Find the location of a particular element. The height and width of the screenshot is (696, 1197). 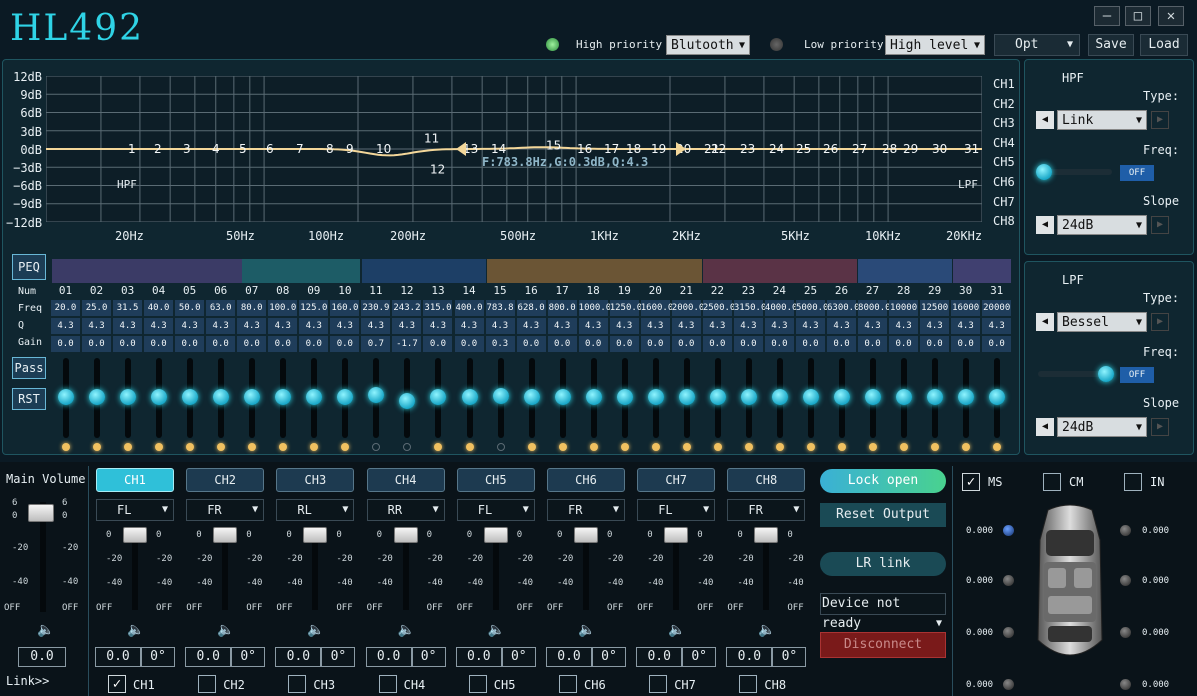

band-freq-cell: 20.0 is located at coordinates (65, 308).